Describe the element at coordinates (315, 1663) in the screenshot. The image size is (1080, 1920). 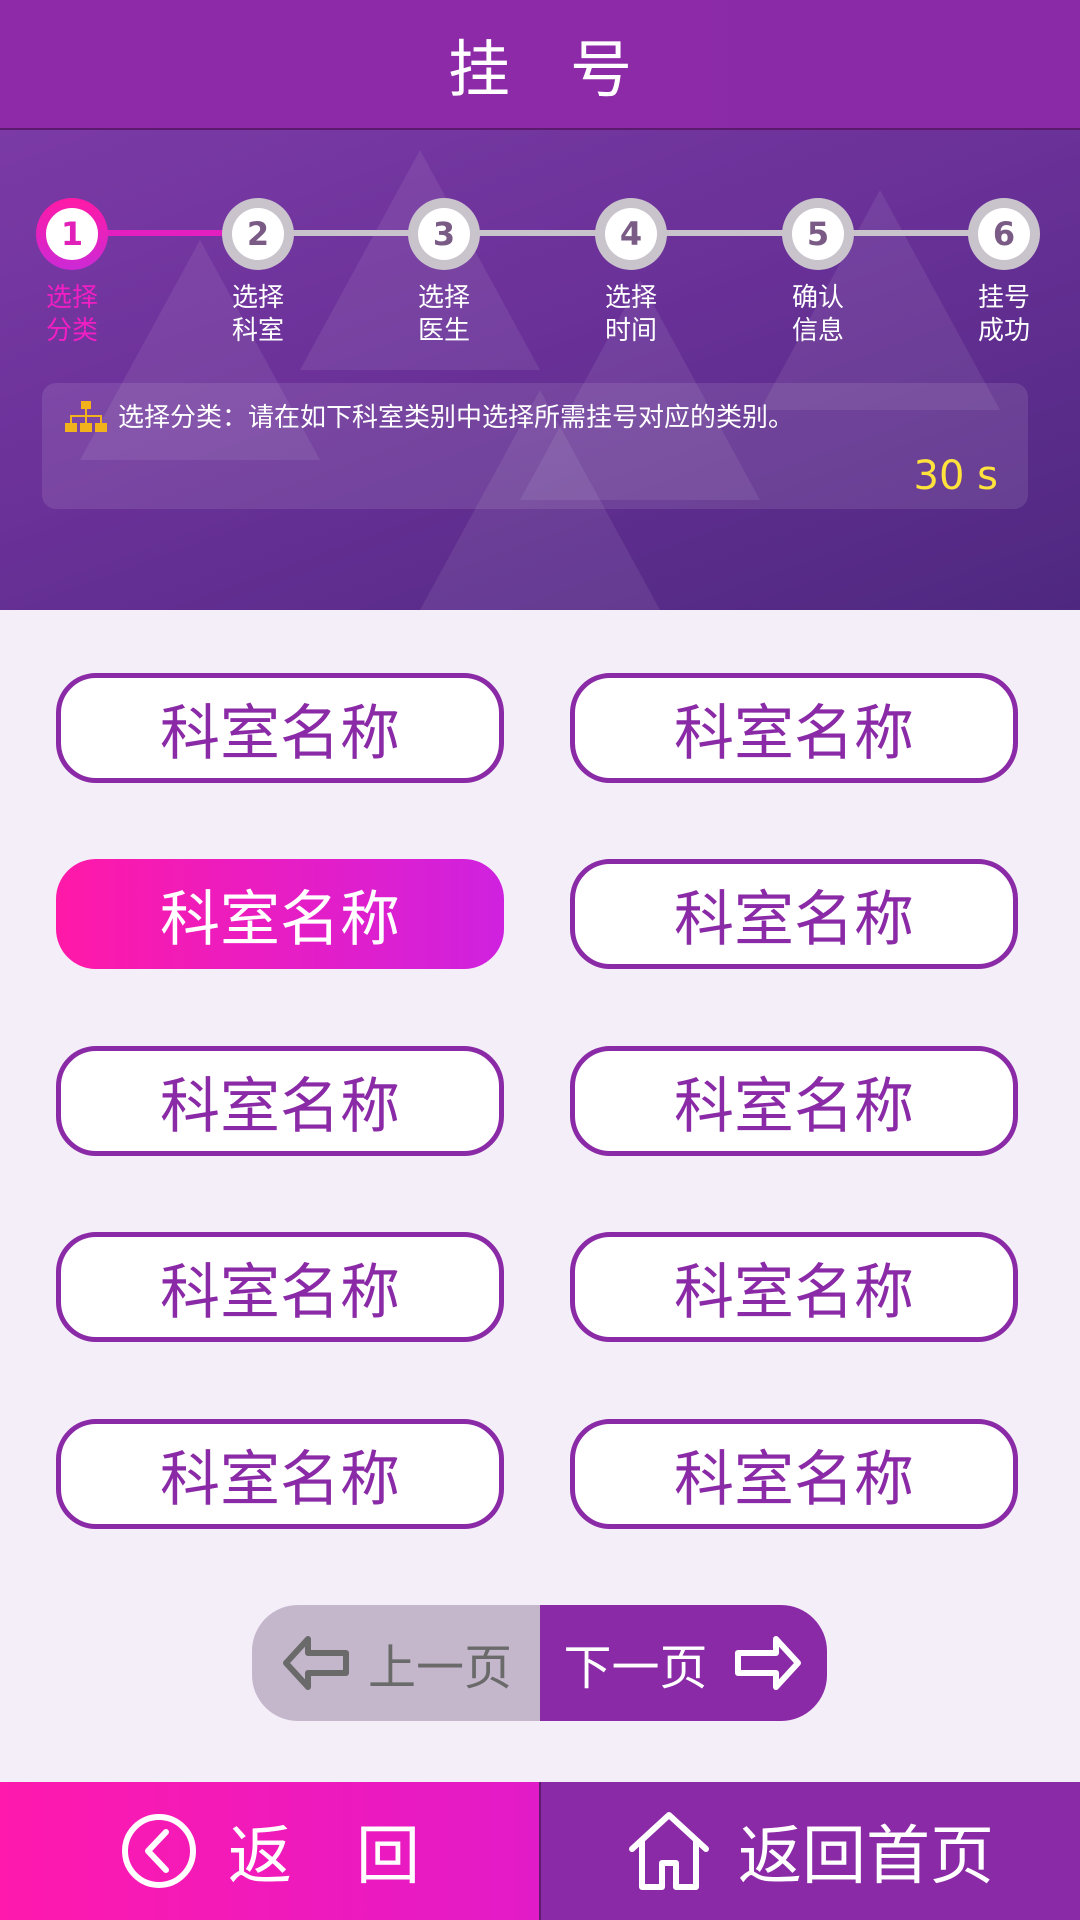
I see `arrow-left-icon` at that location.